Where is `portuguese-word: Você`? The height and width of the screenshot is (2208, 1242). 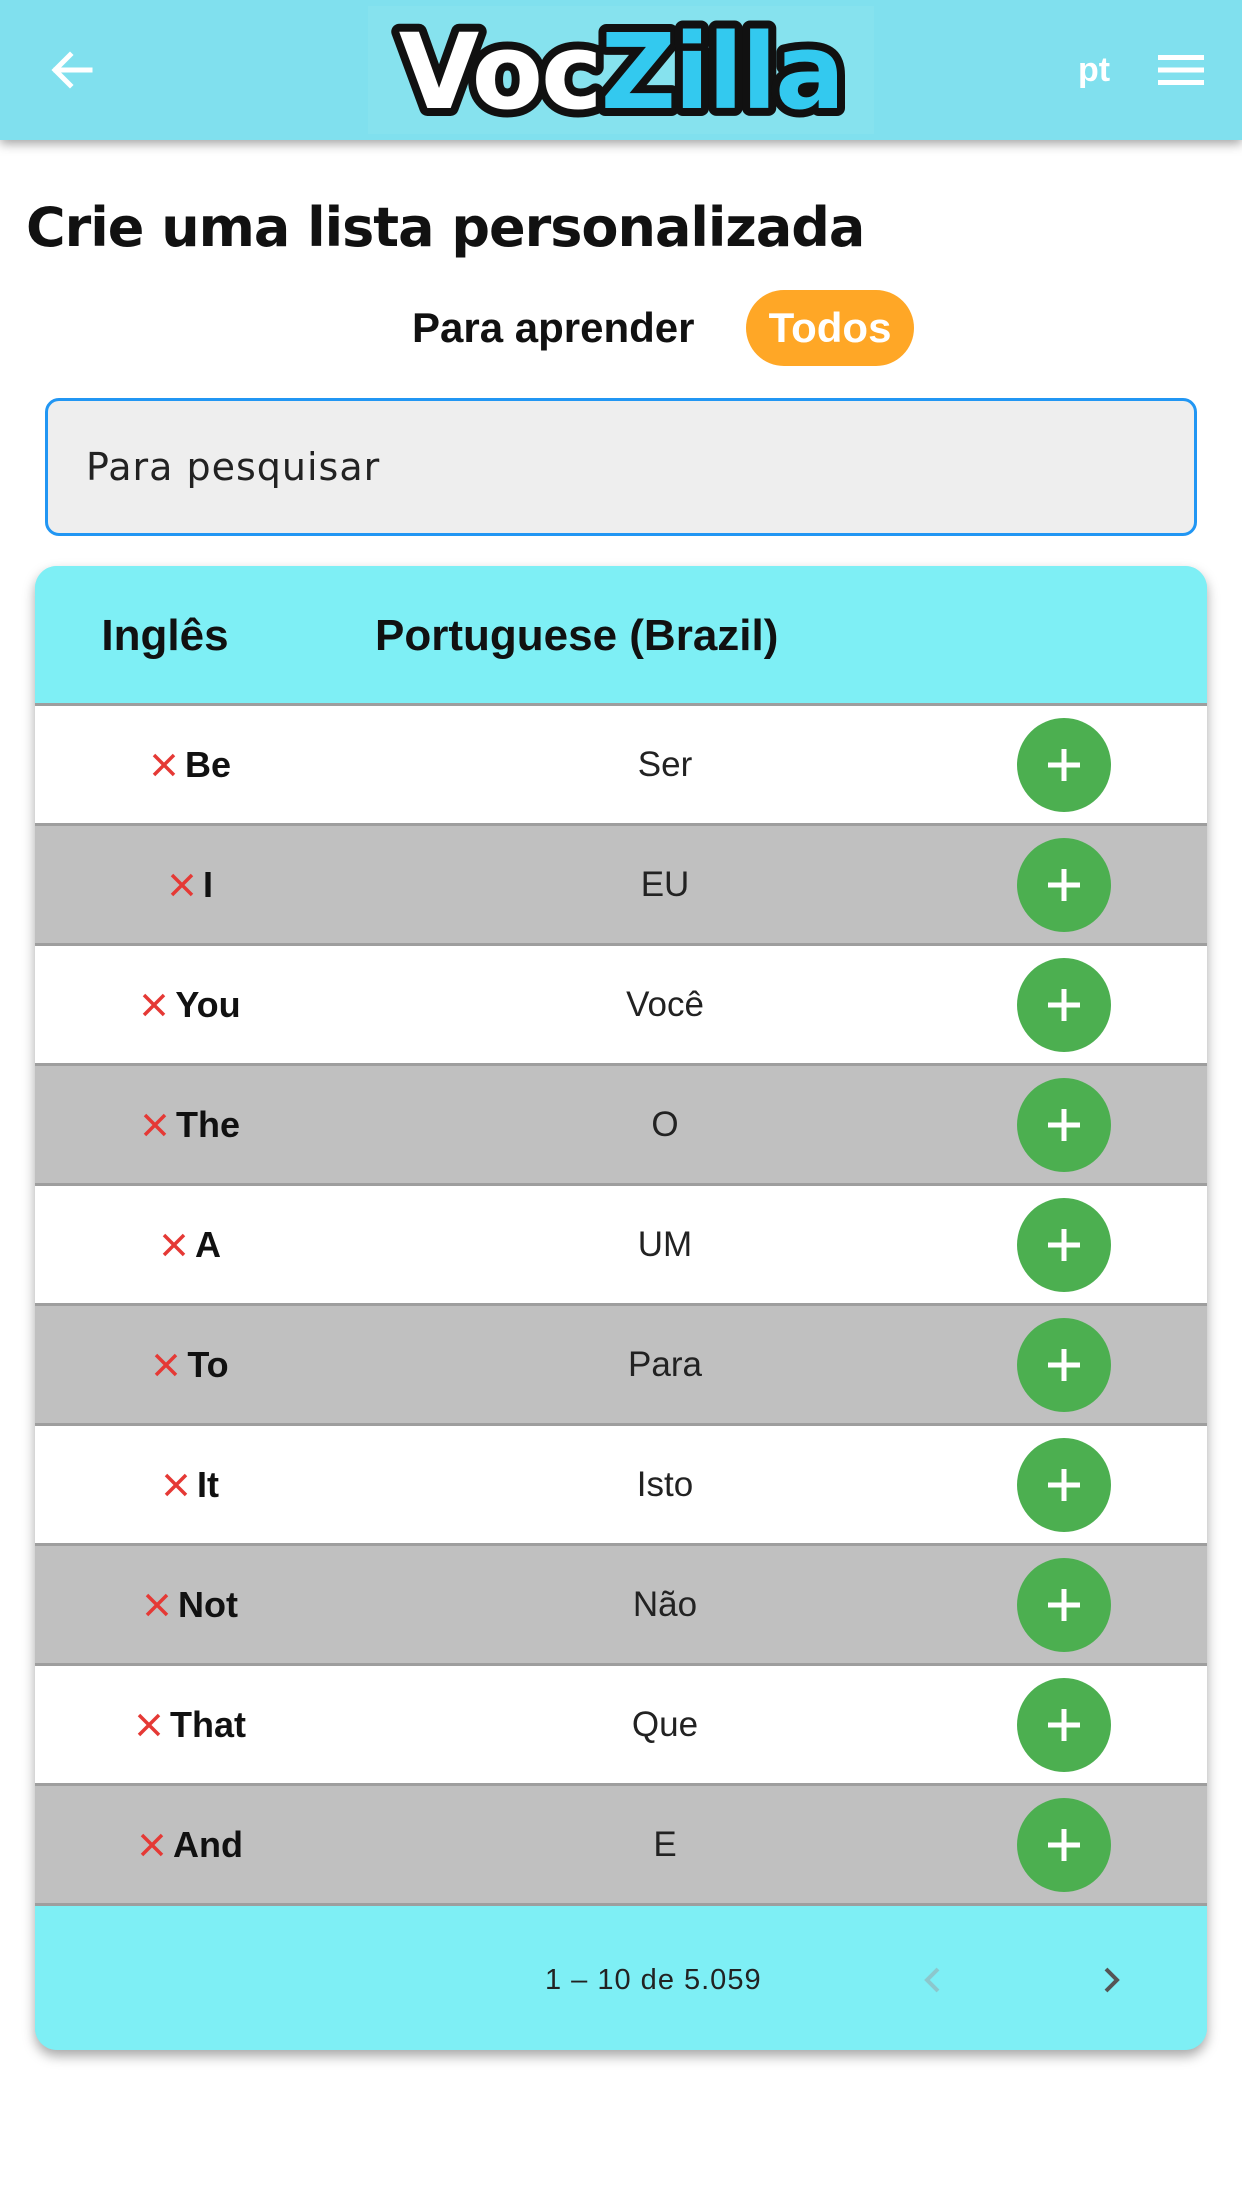
portuguese-word: Você is located at coordinates (665, 1004).